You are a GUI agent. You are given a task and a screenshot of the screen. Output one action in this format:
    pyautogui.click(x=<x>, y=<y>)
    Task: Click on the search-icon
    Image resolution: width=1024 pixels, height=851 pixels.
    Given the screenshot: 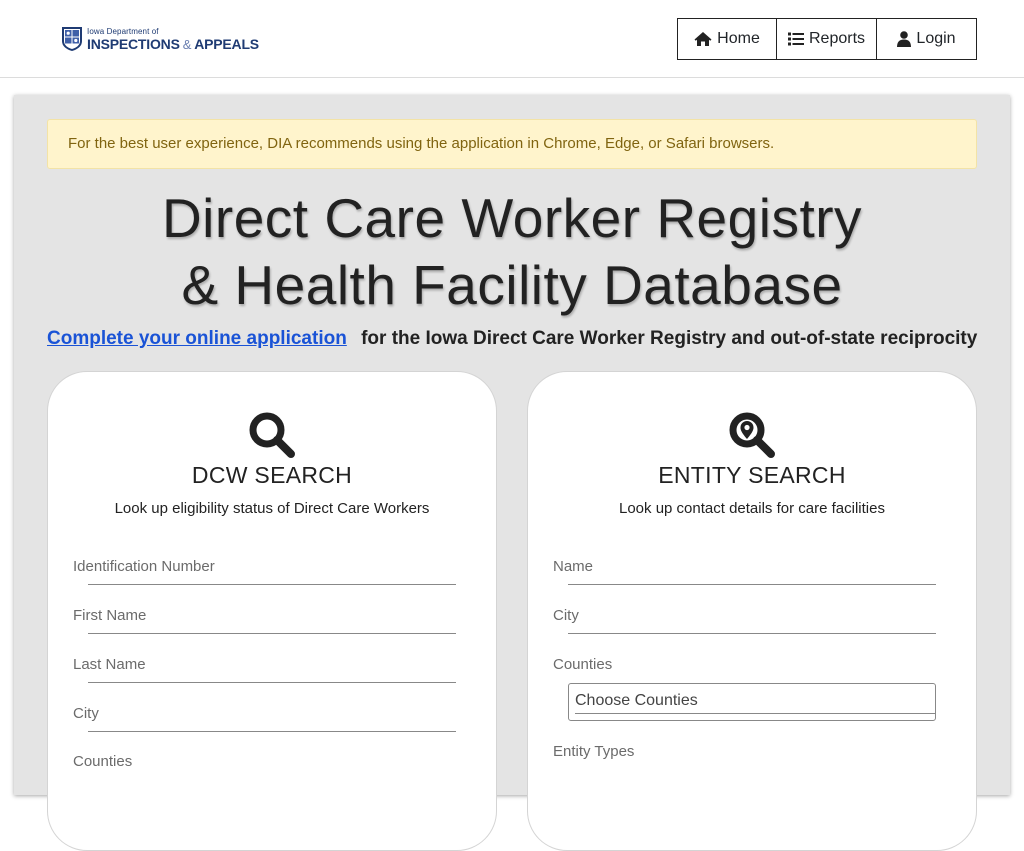 What is the action you would take?
    pyautogui.click(x=272, y=435)
    